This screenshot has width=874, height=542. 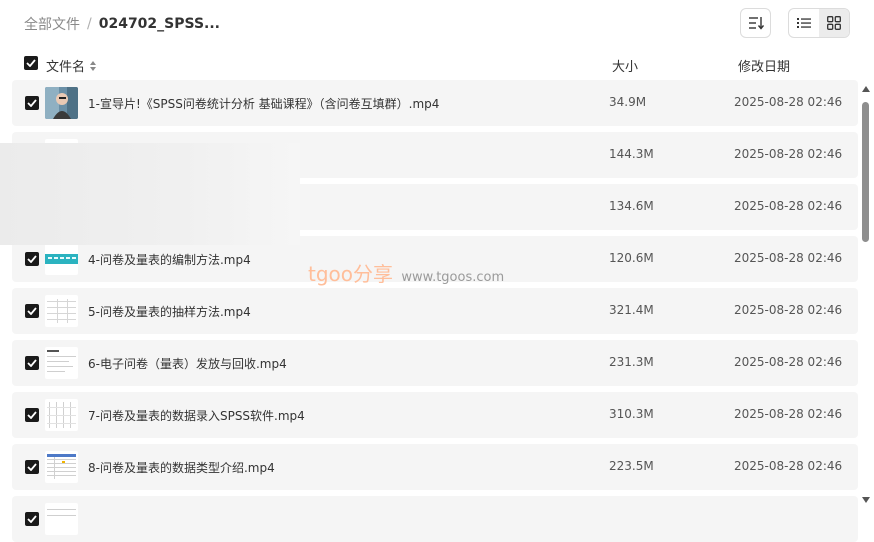 What do you see at coordinates (631, 154) in the screenshot?
I see `file-size: 144.3M` at bounding box center [631, 154].